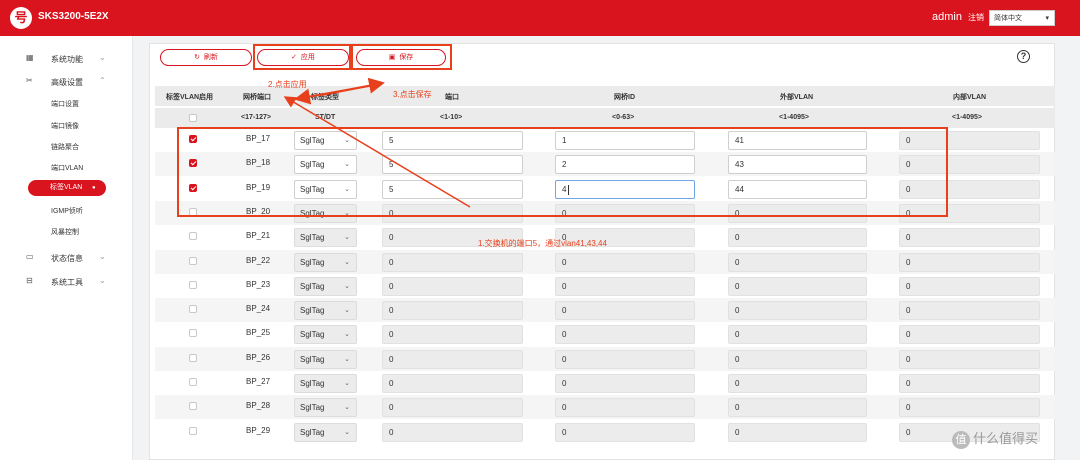 This screenshot has height=460, width=1080. I want to click on watermark-text: 什么值得买, so click(1006, 438).